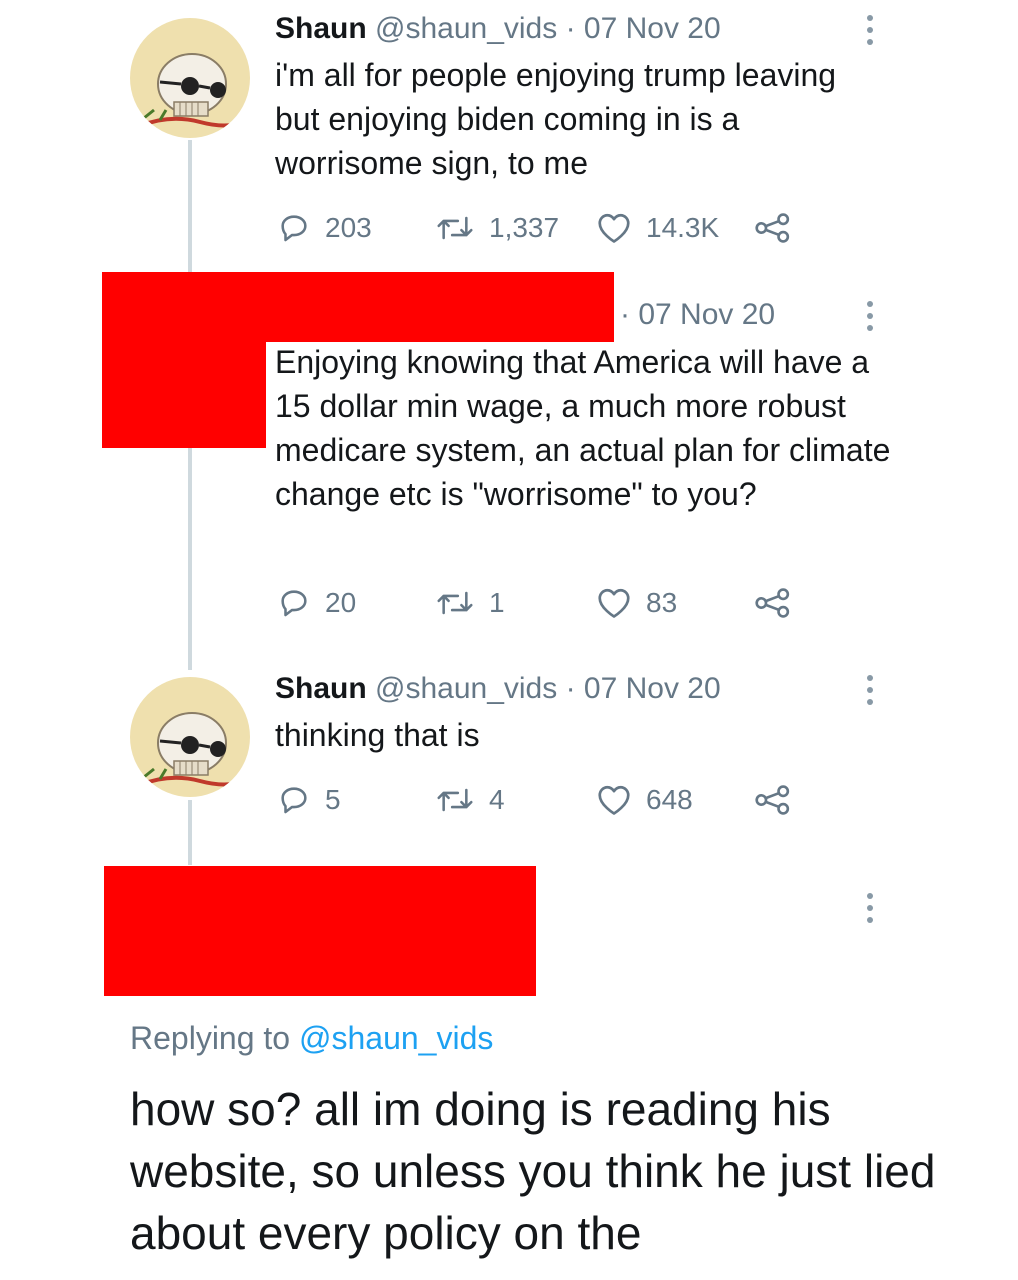  Describe the element at coordinates (636, 603) in the screenshot. I see `like-button: 83` at that location.